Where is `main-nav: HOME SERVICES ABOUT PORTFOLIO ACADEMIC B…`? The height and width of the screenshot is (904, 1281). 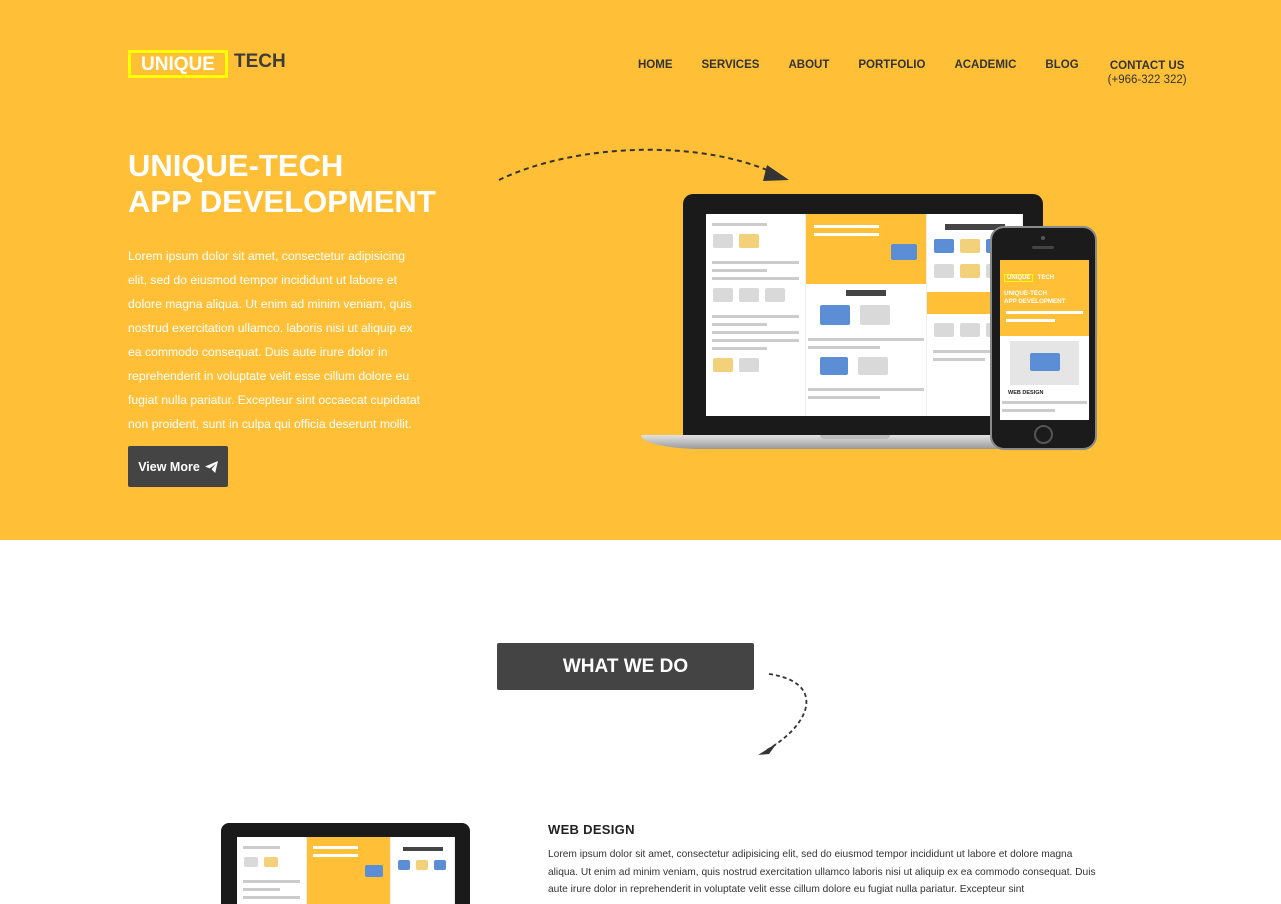
main-nav: HOME SERVICES ABOUT PORTFOLIO ACADEMIC B… is located at coordinates (912, 73).